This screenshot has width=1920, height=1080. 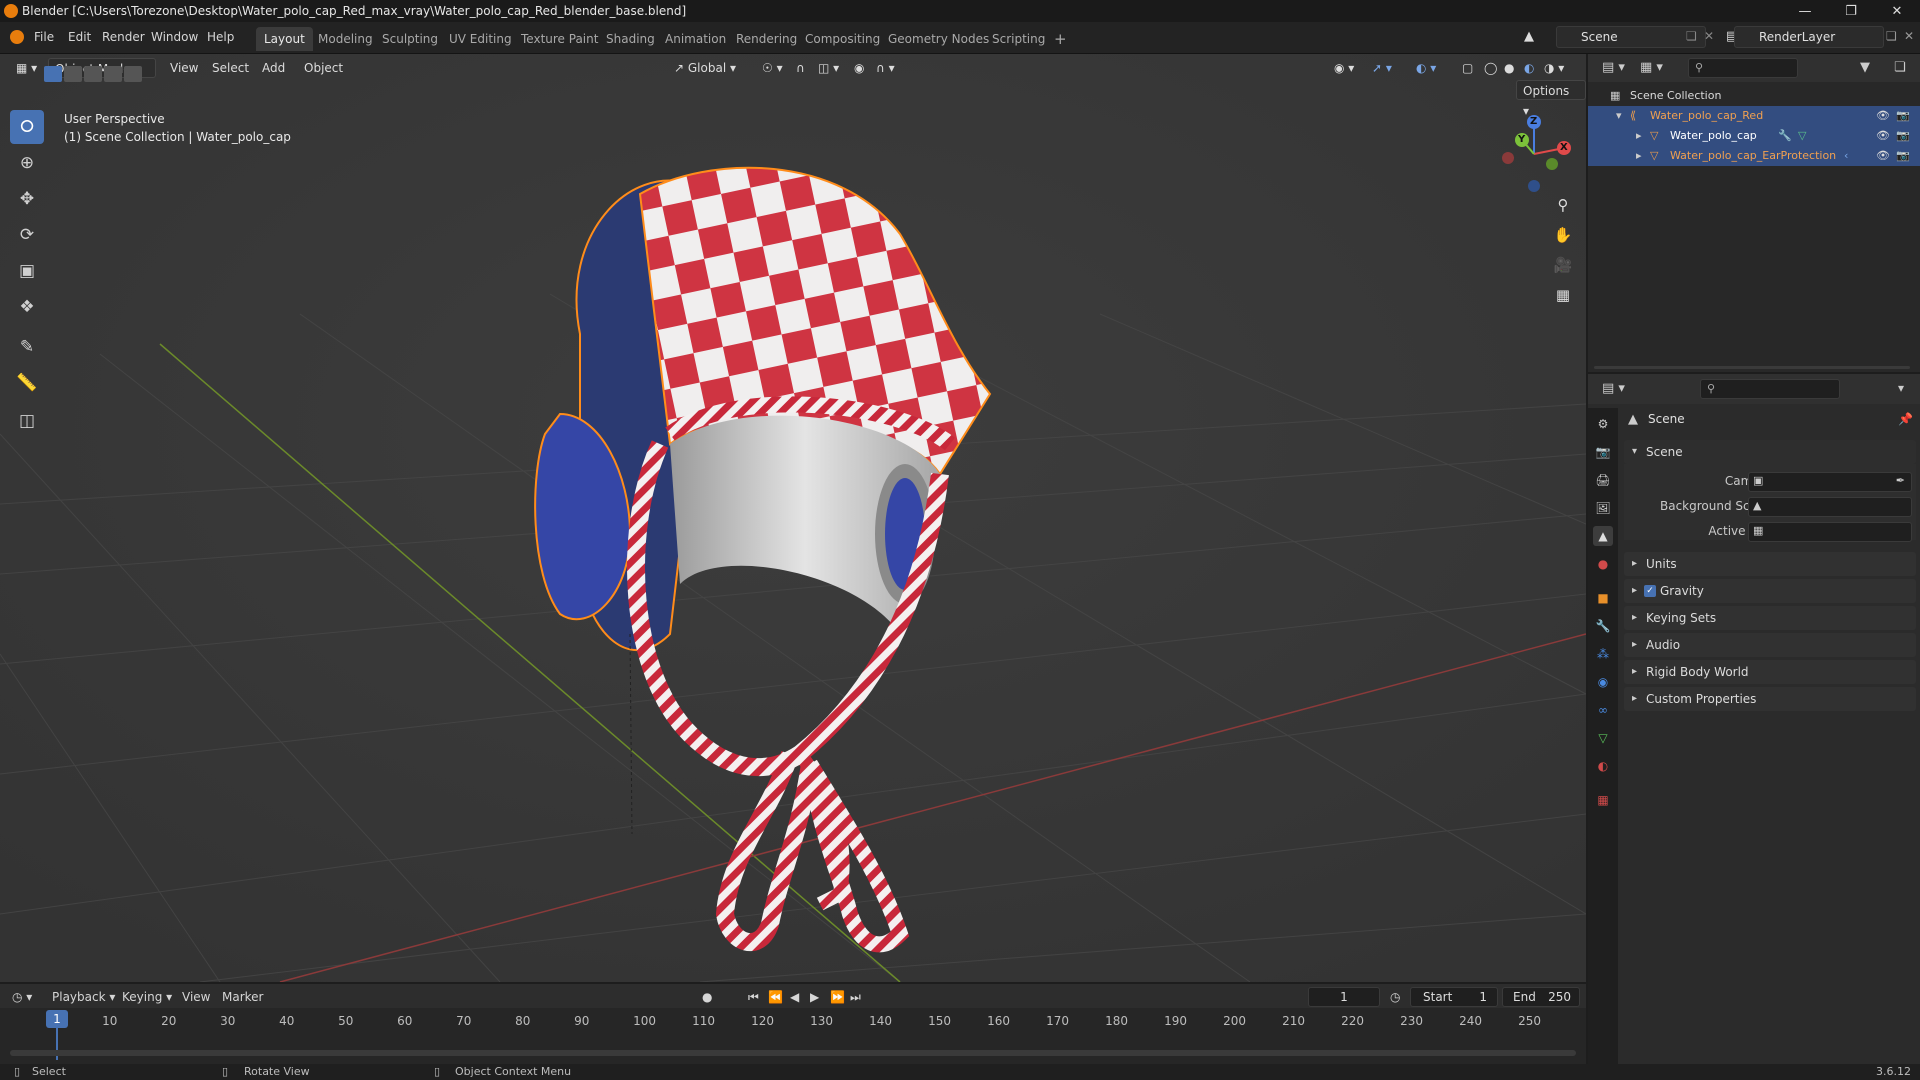 I want to click on select-box-tool-icon: ⭘, so click(x=27, y=127).